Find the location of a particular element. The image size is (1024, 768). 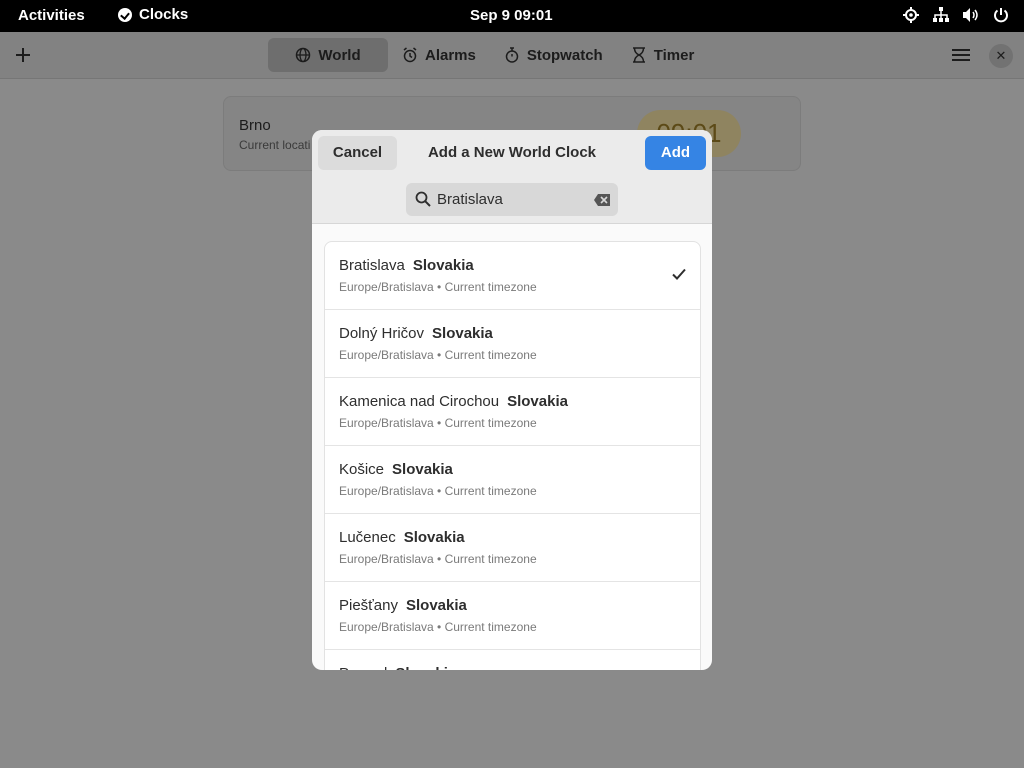

tab-stopwatch: Stopwatch is located at coordinates (553, 55).